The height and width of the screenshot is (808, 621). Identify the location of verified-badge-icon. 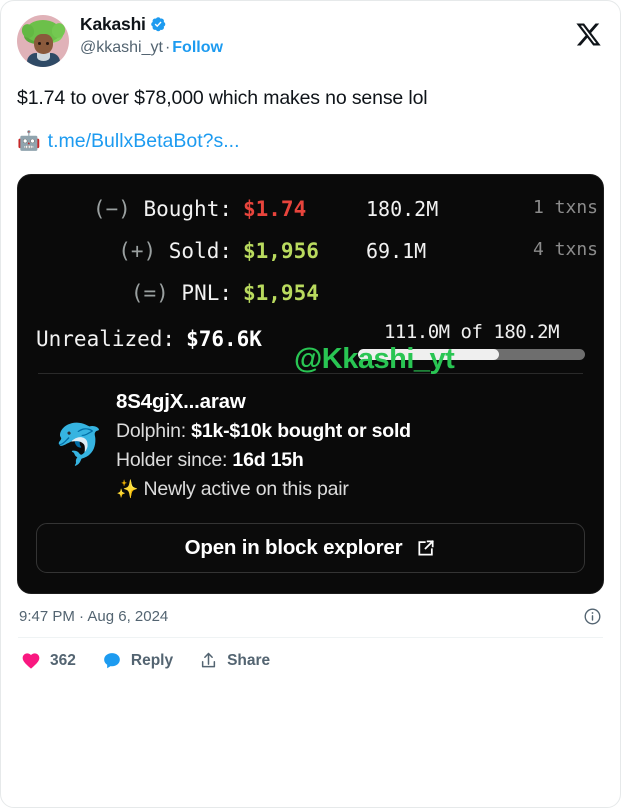
(158, 24).